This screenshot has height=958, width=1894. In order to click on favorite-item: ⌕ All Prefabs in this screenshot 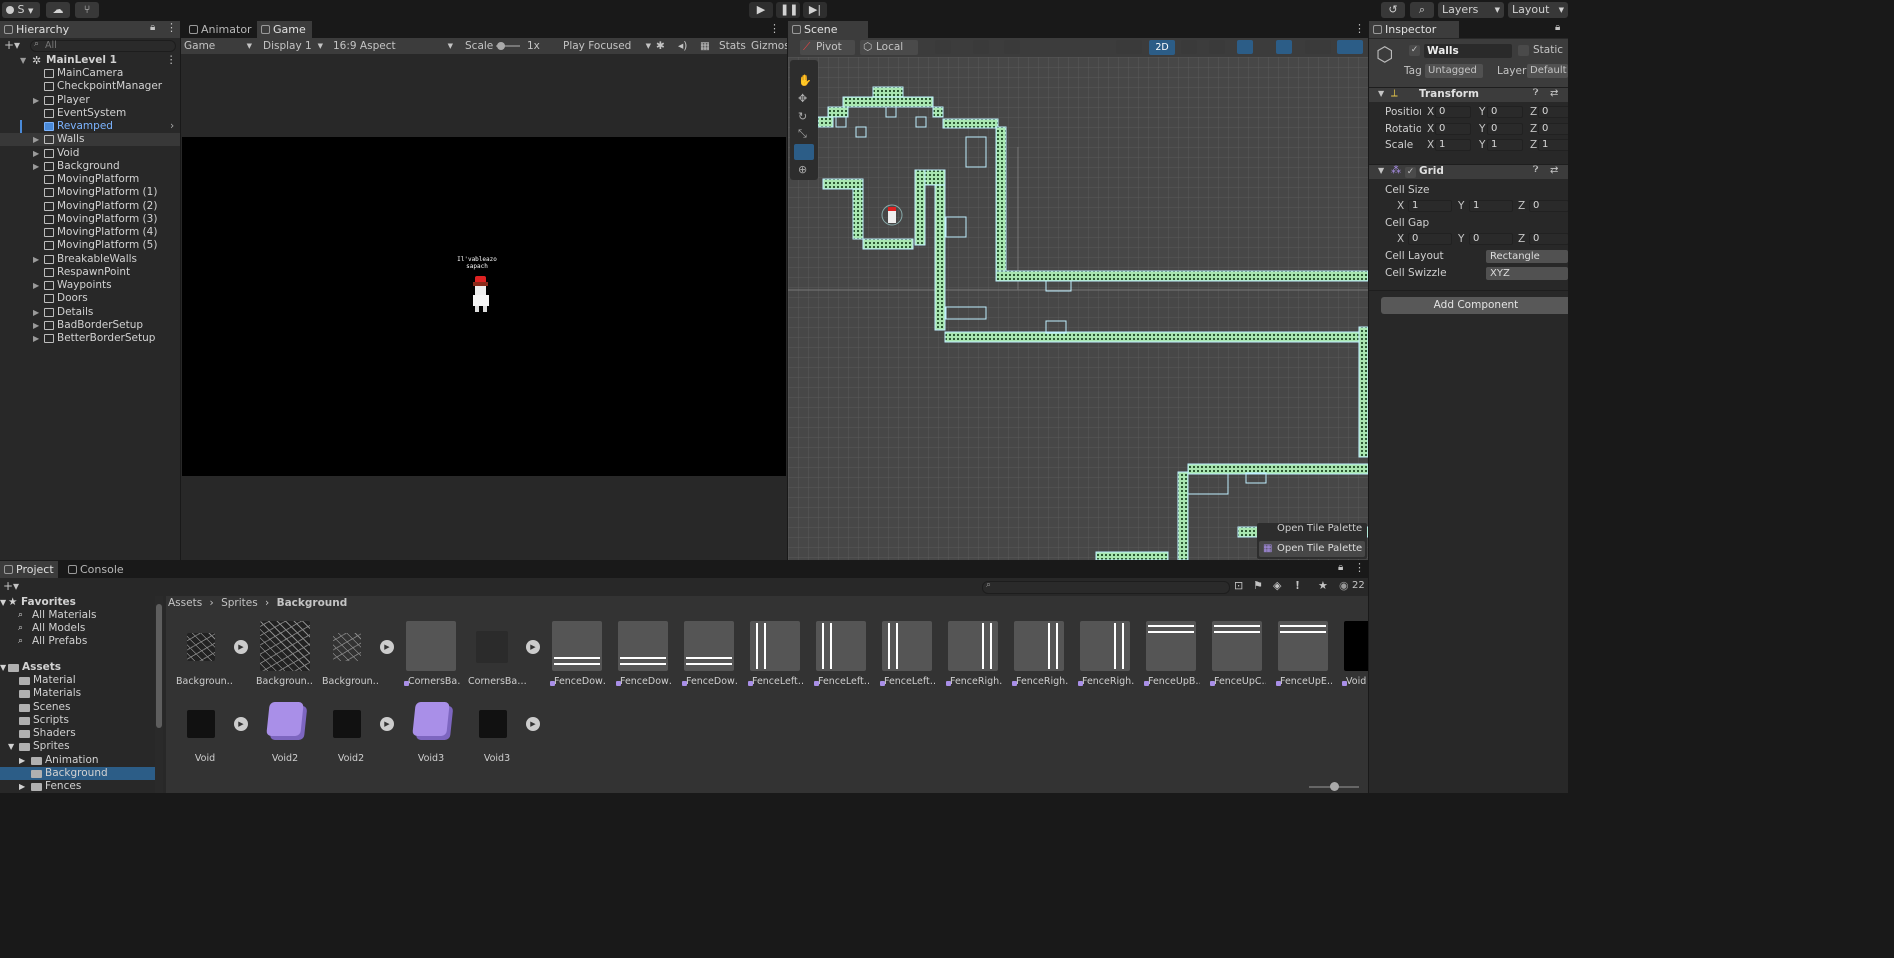, I will do `click(77, 641)`.